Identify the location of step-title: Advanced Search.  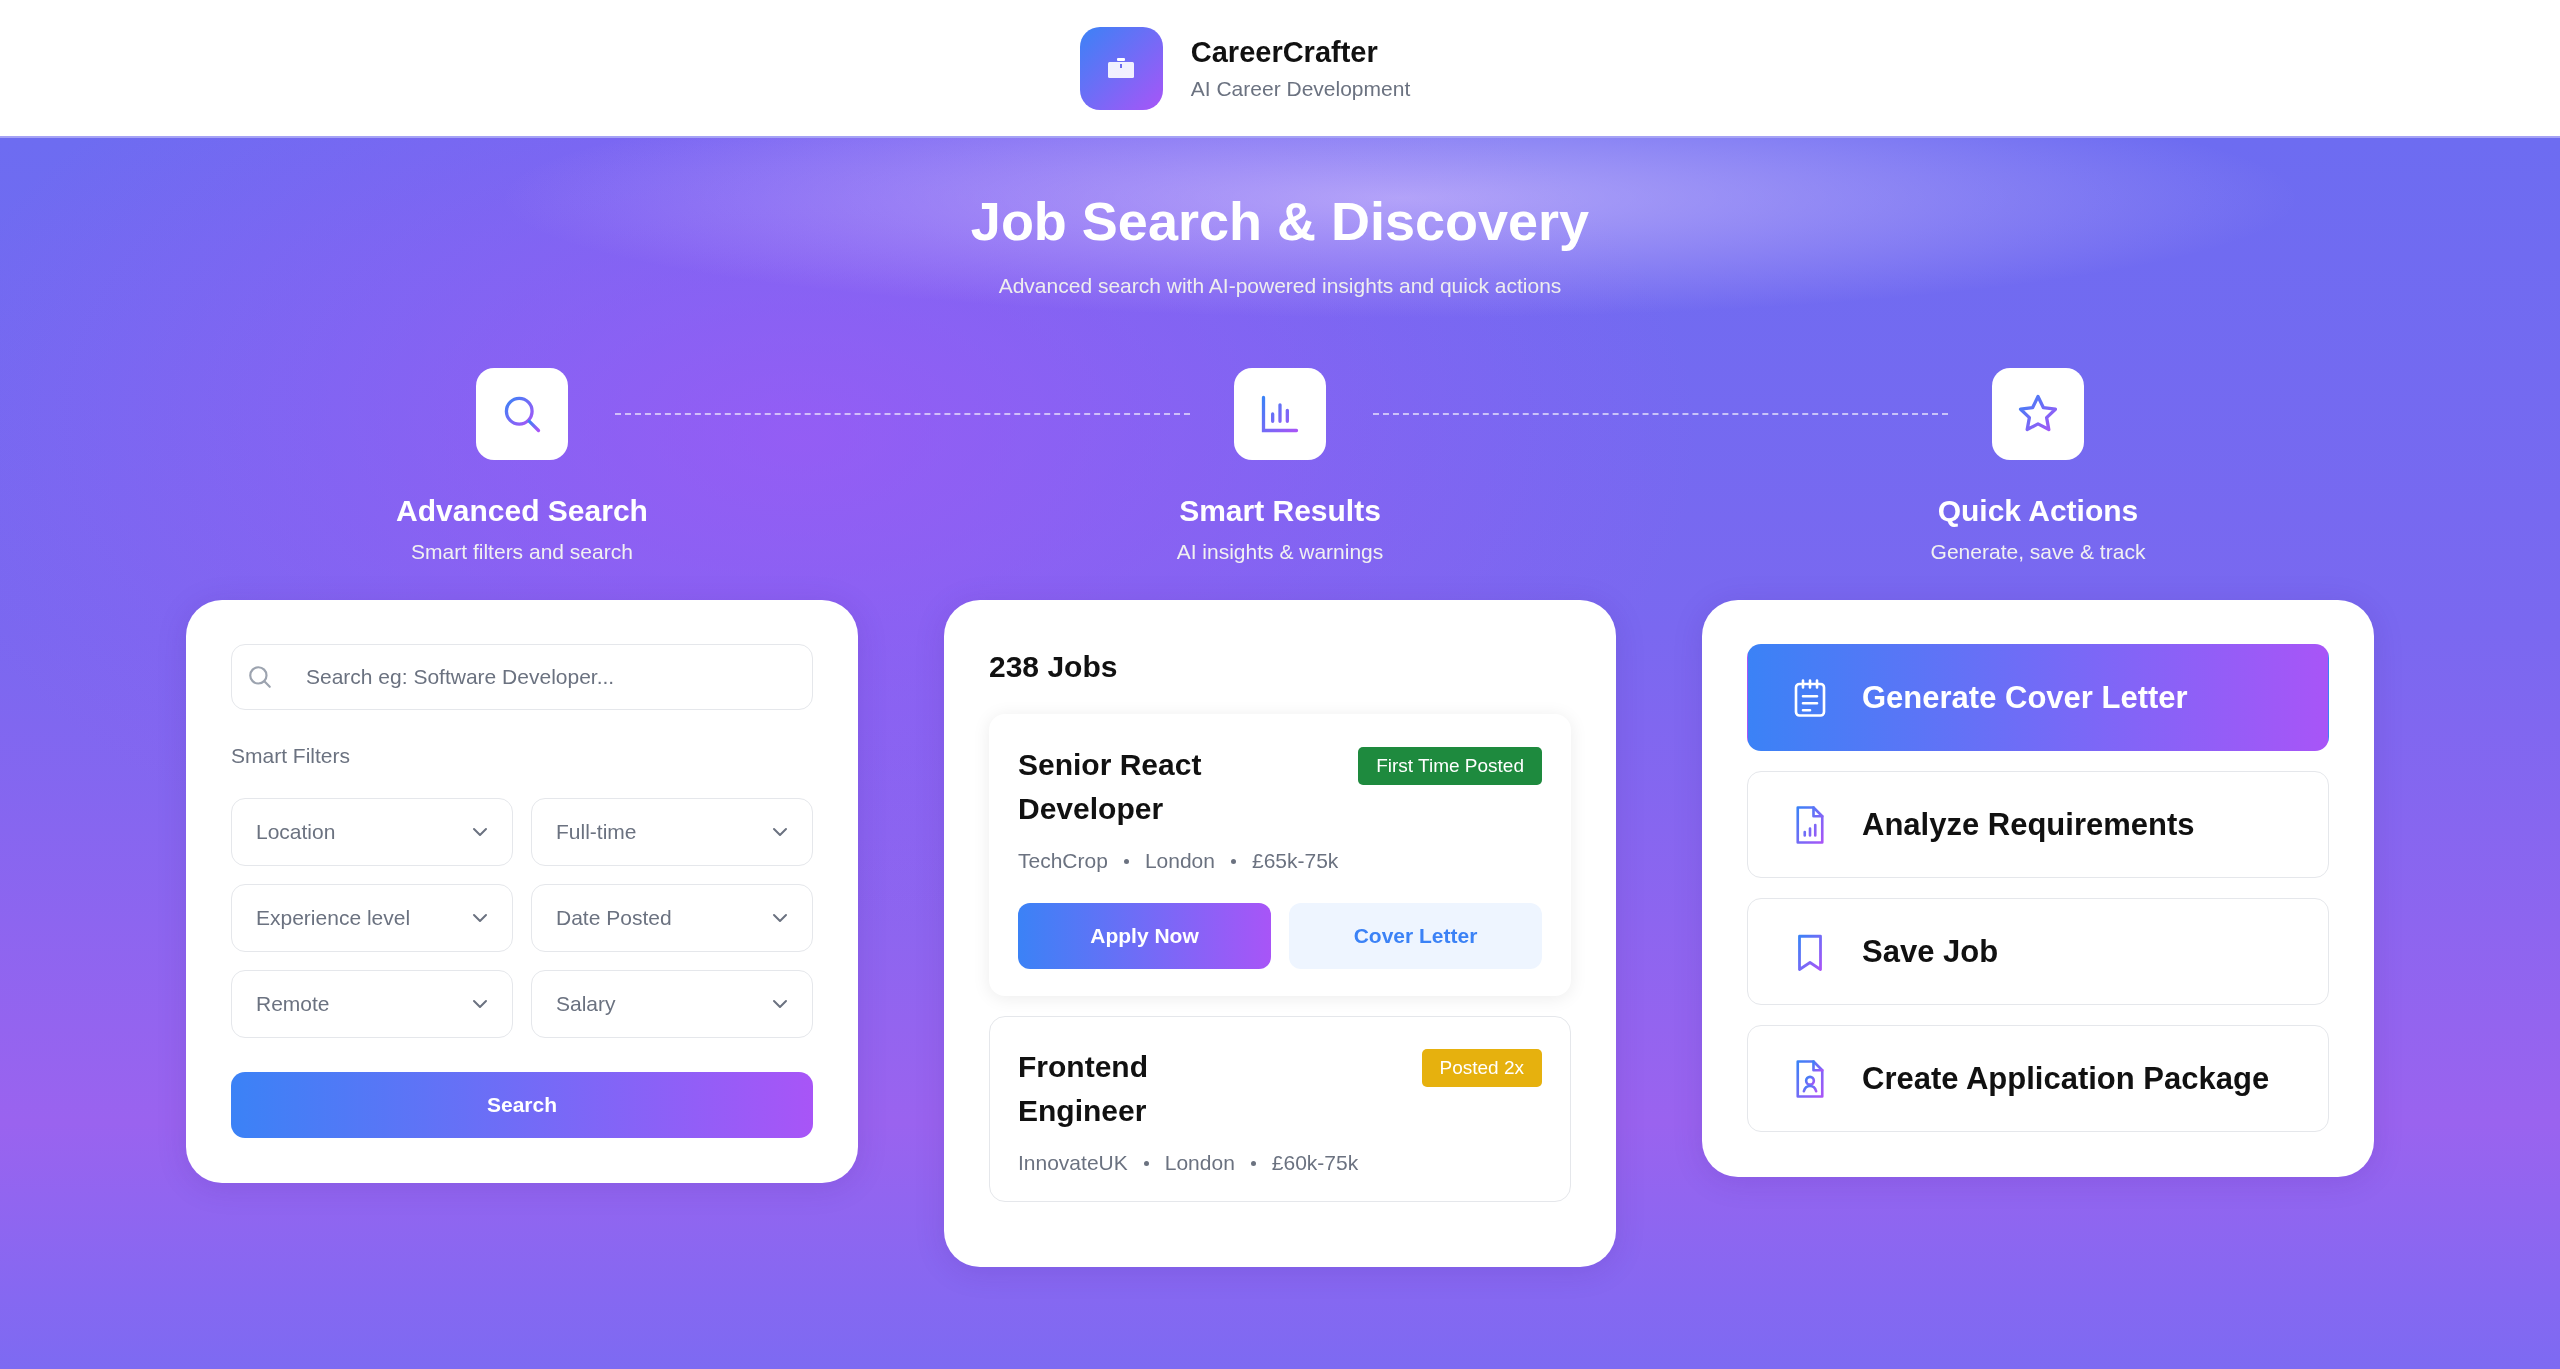
(522, 511).